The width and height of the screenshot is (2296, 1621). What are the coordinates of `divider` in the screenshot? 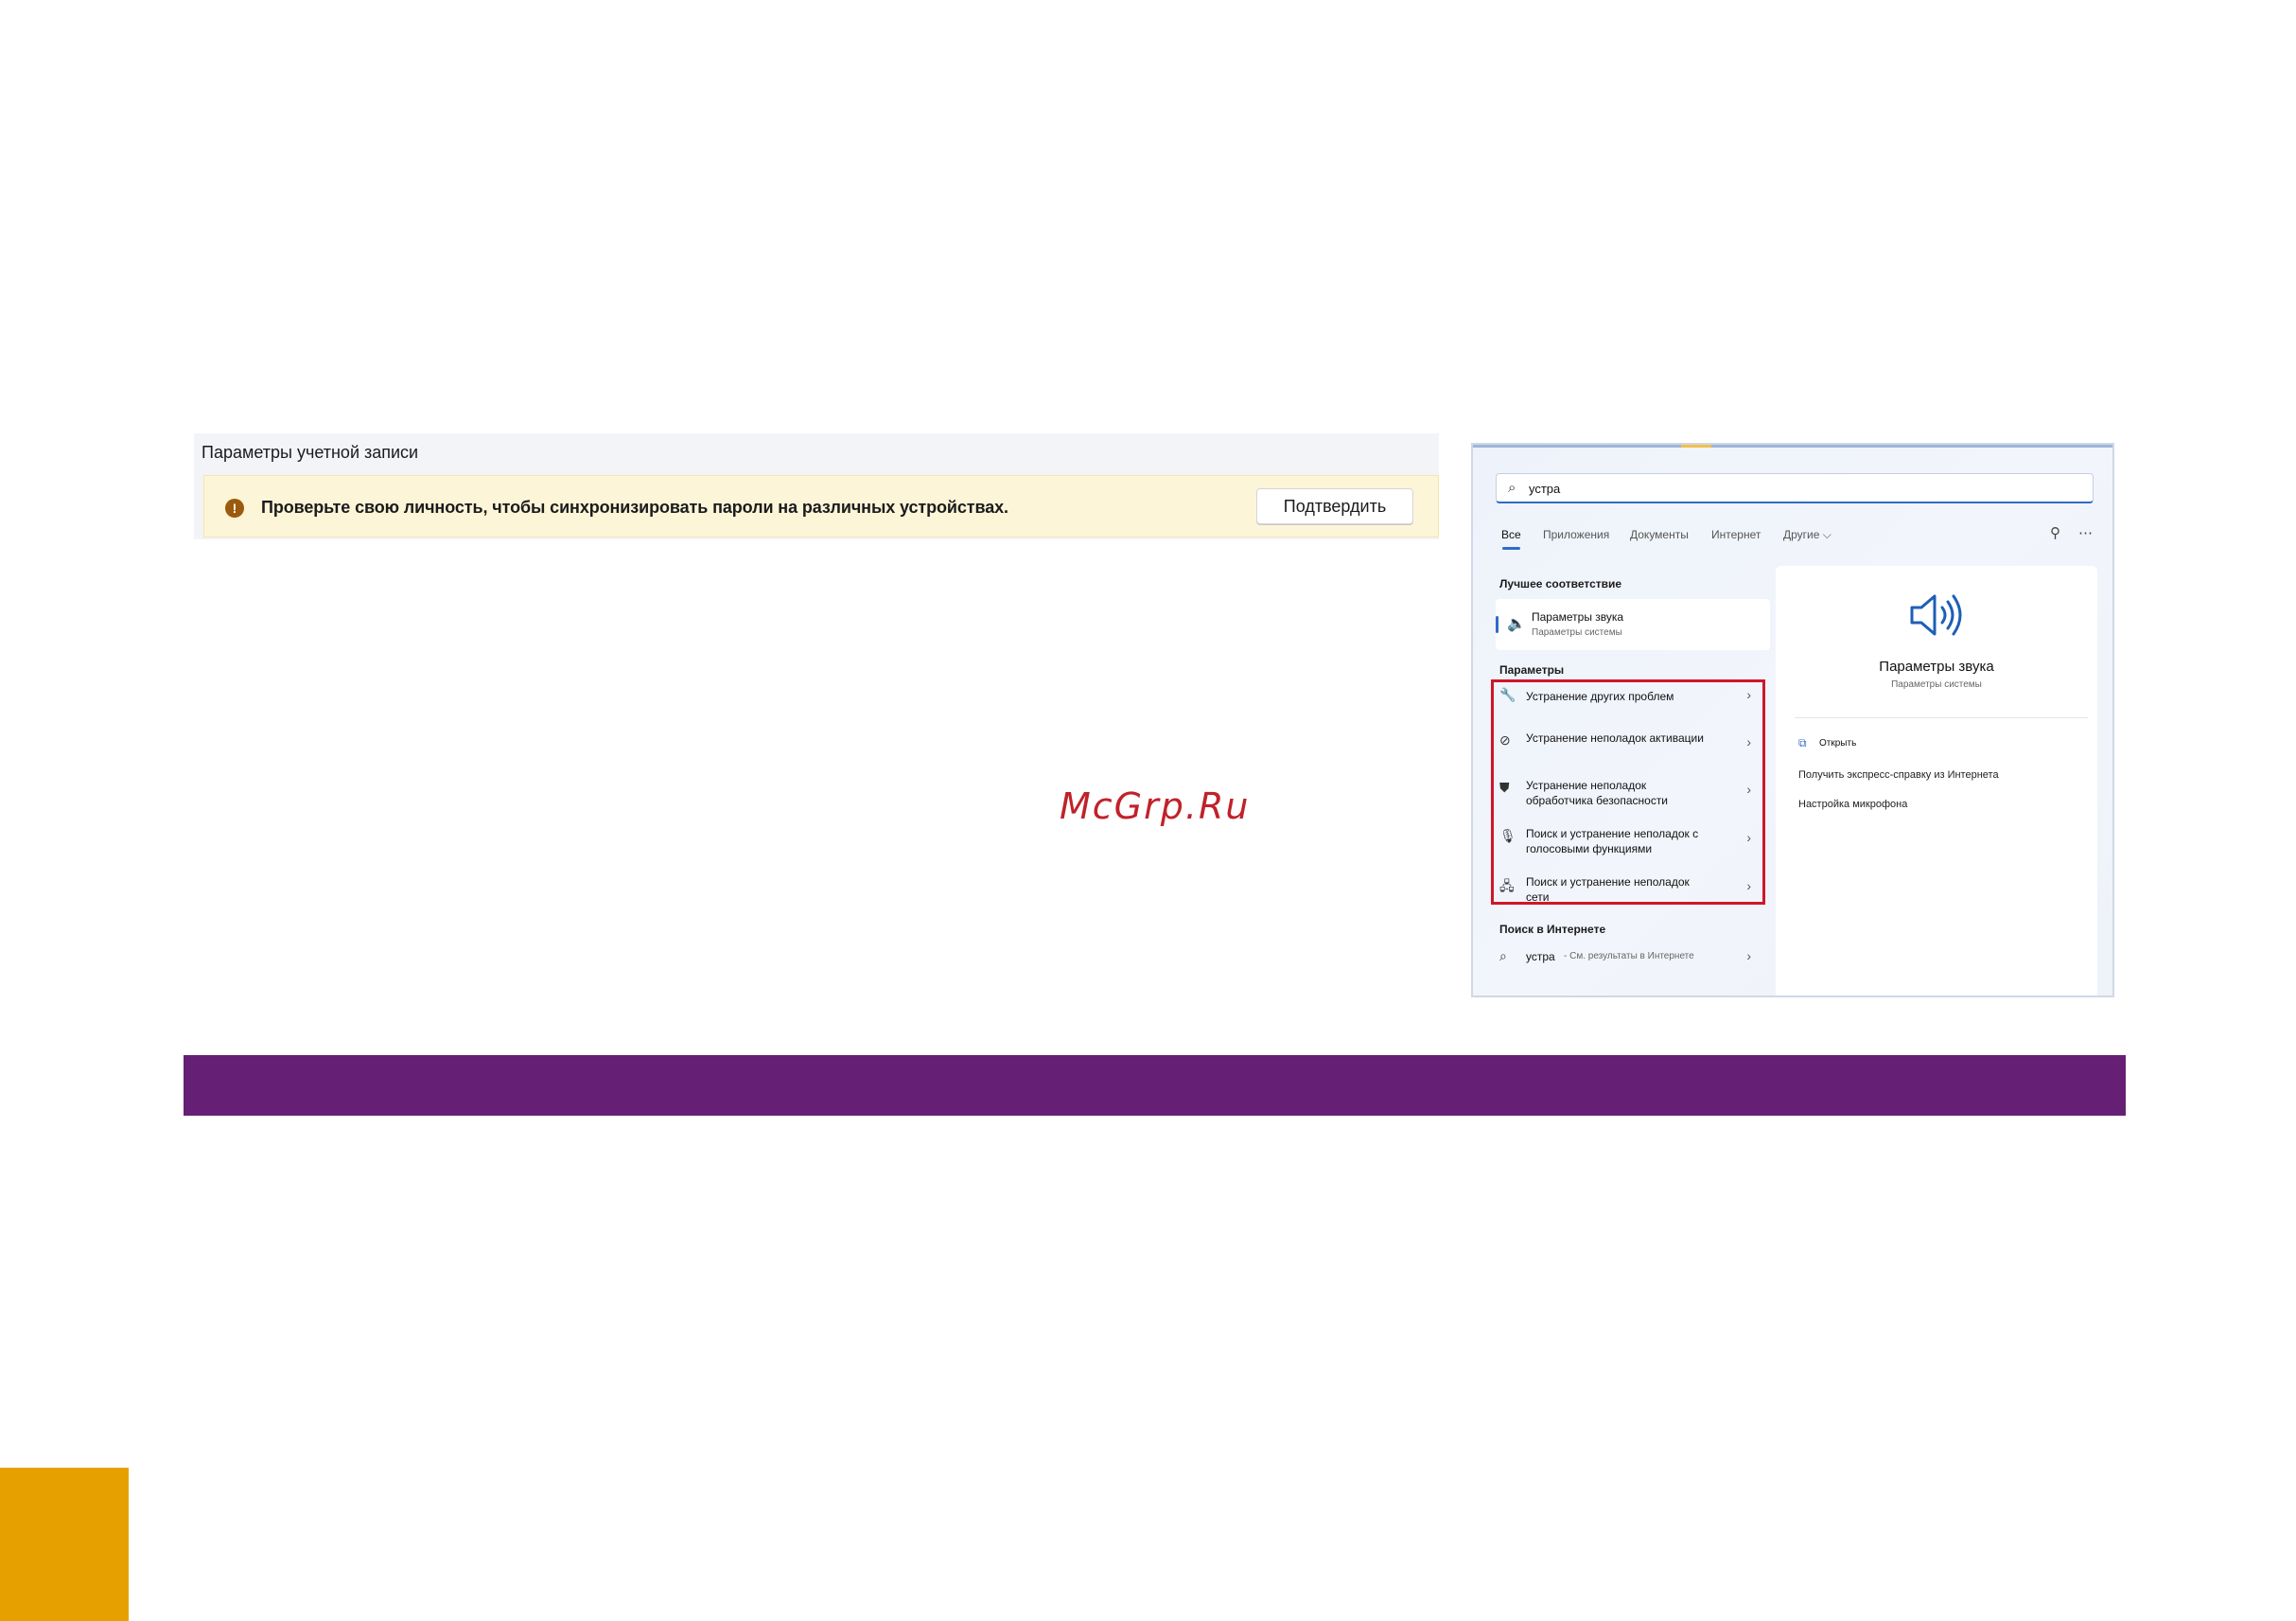 It's located at (1941, 717).